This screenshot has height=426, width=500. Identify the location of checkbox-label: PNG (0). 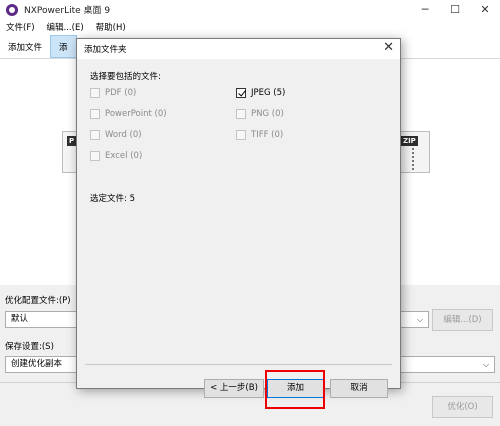
(267, 114).